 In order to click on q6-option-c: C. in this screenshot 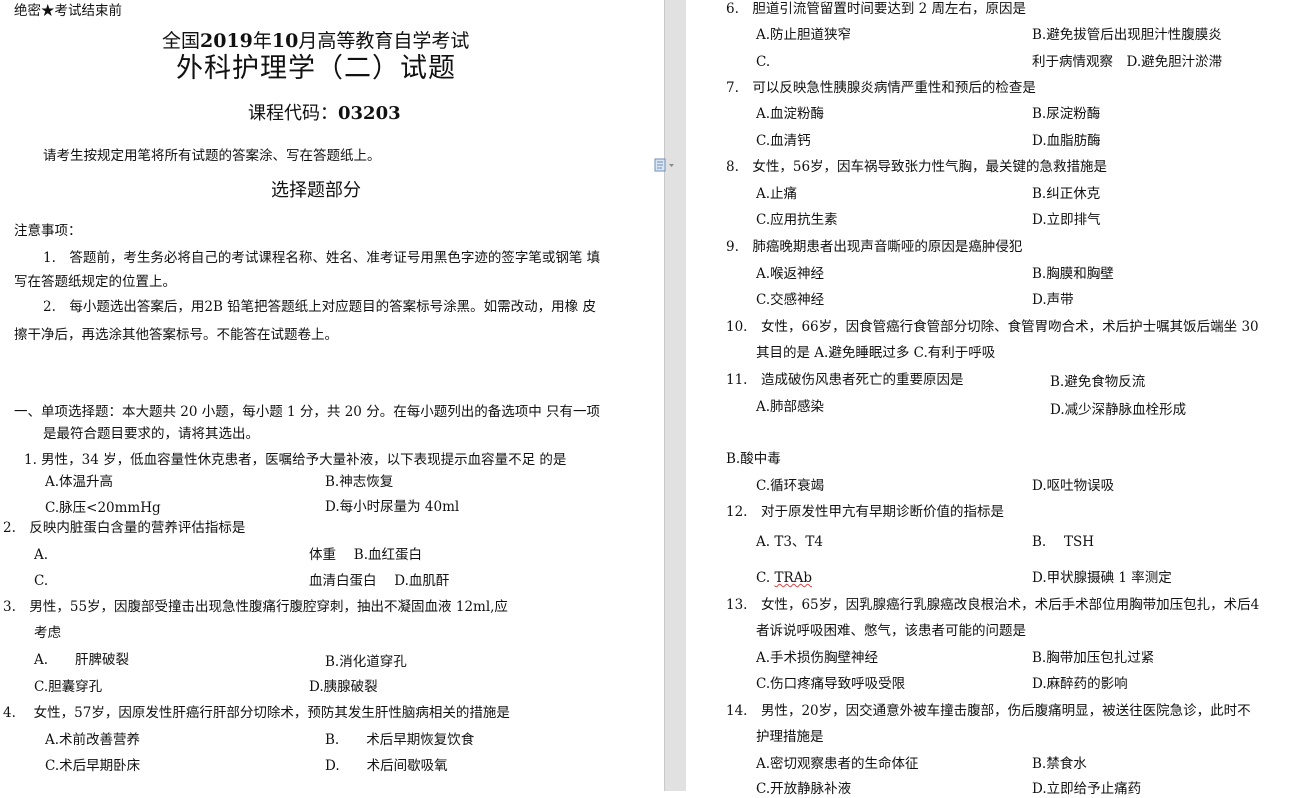, I will do `click(763, 62)`.